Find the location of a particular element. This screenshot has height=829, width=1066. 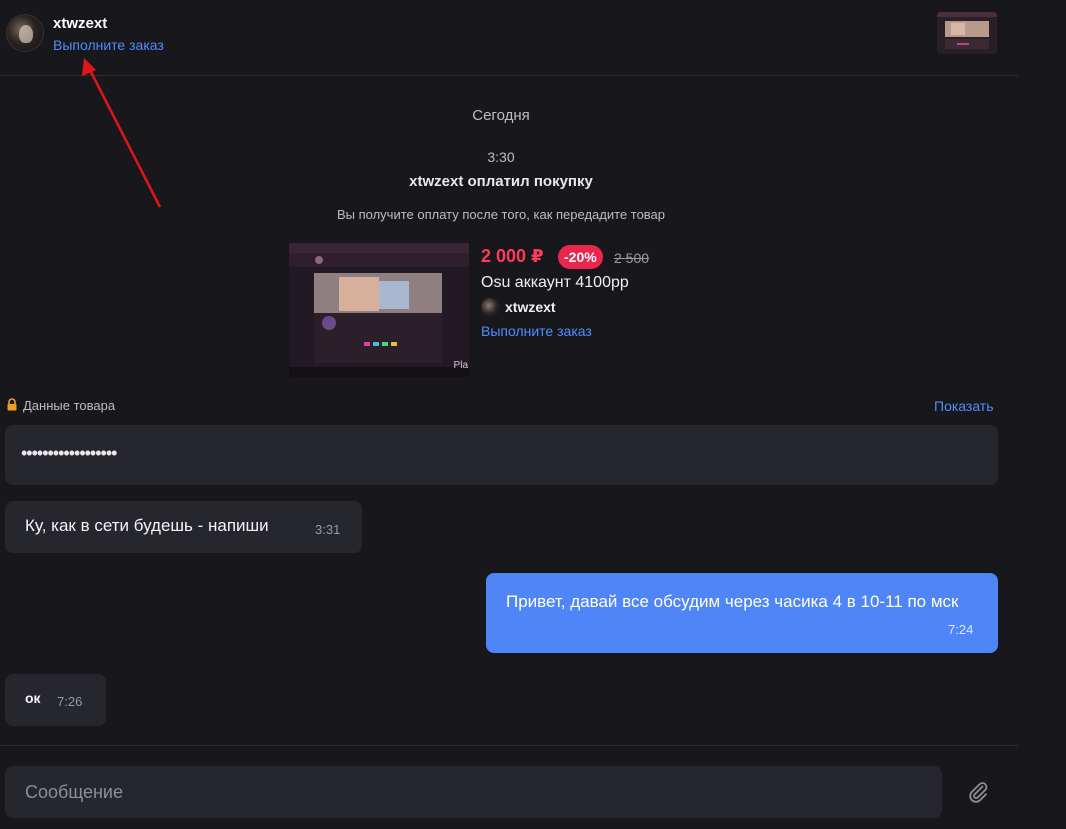

product-screenshot-thumb is located at coordinates (967, 33).